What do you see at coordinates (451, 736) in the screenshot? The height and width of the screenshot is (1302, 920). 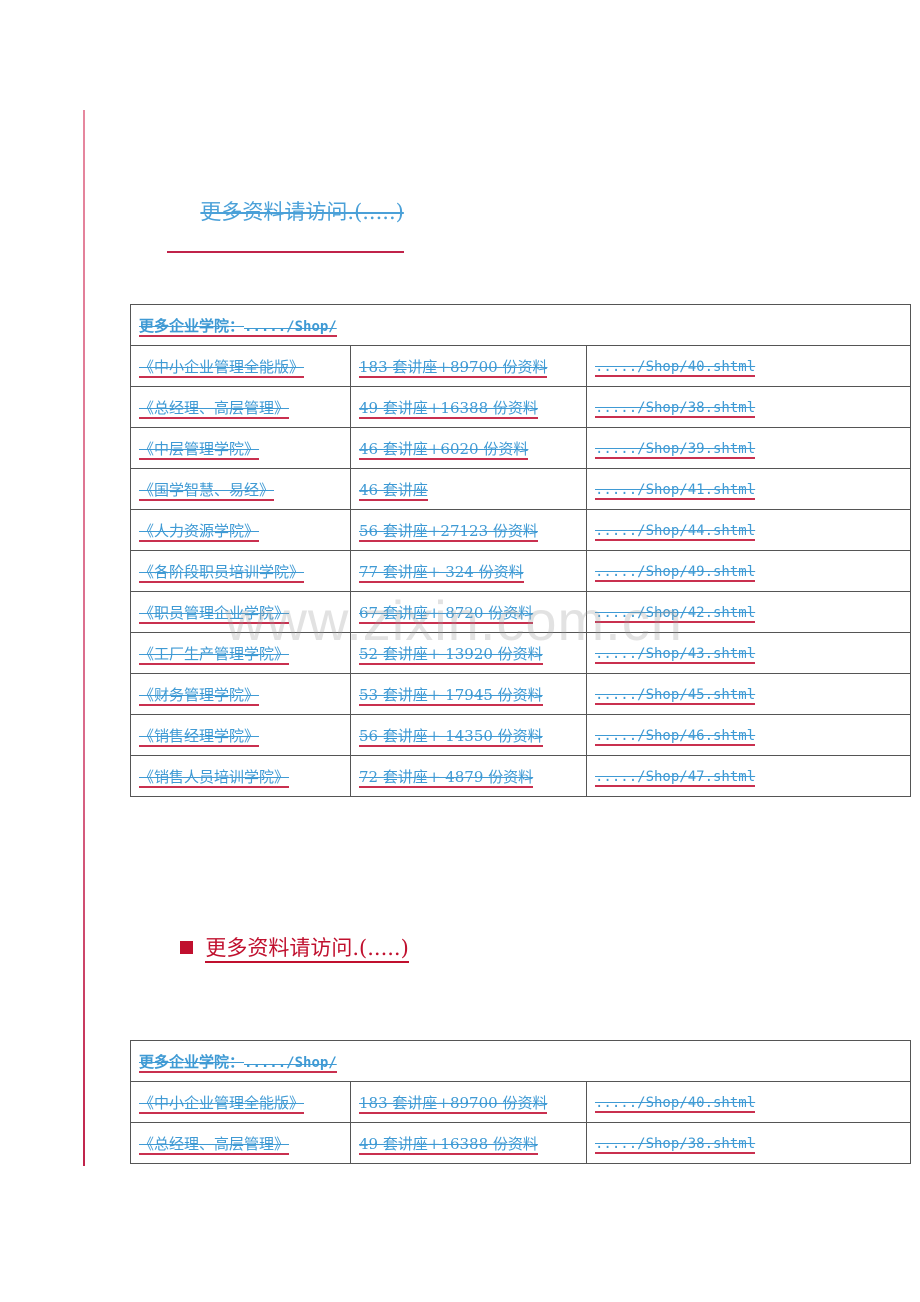 I see `resource-count-link: 56 套讲座+ 14350 份资料` at bounding box center [451, 736].